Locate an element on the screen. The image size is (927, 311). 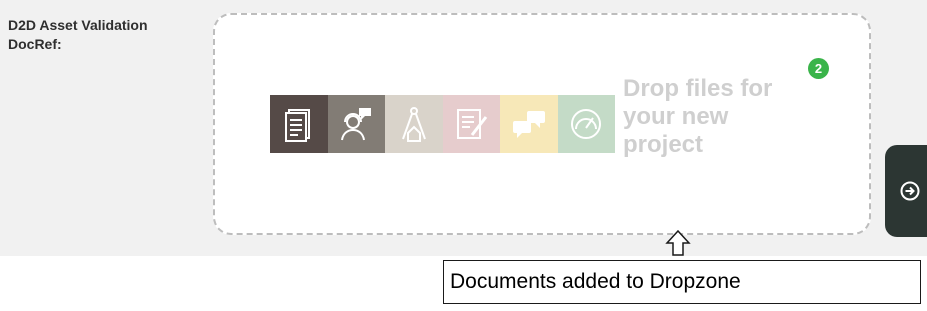
chat-bubbles-icon is located at coordinates (528, 124).